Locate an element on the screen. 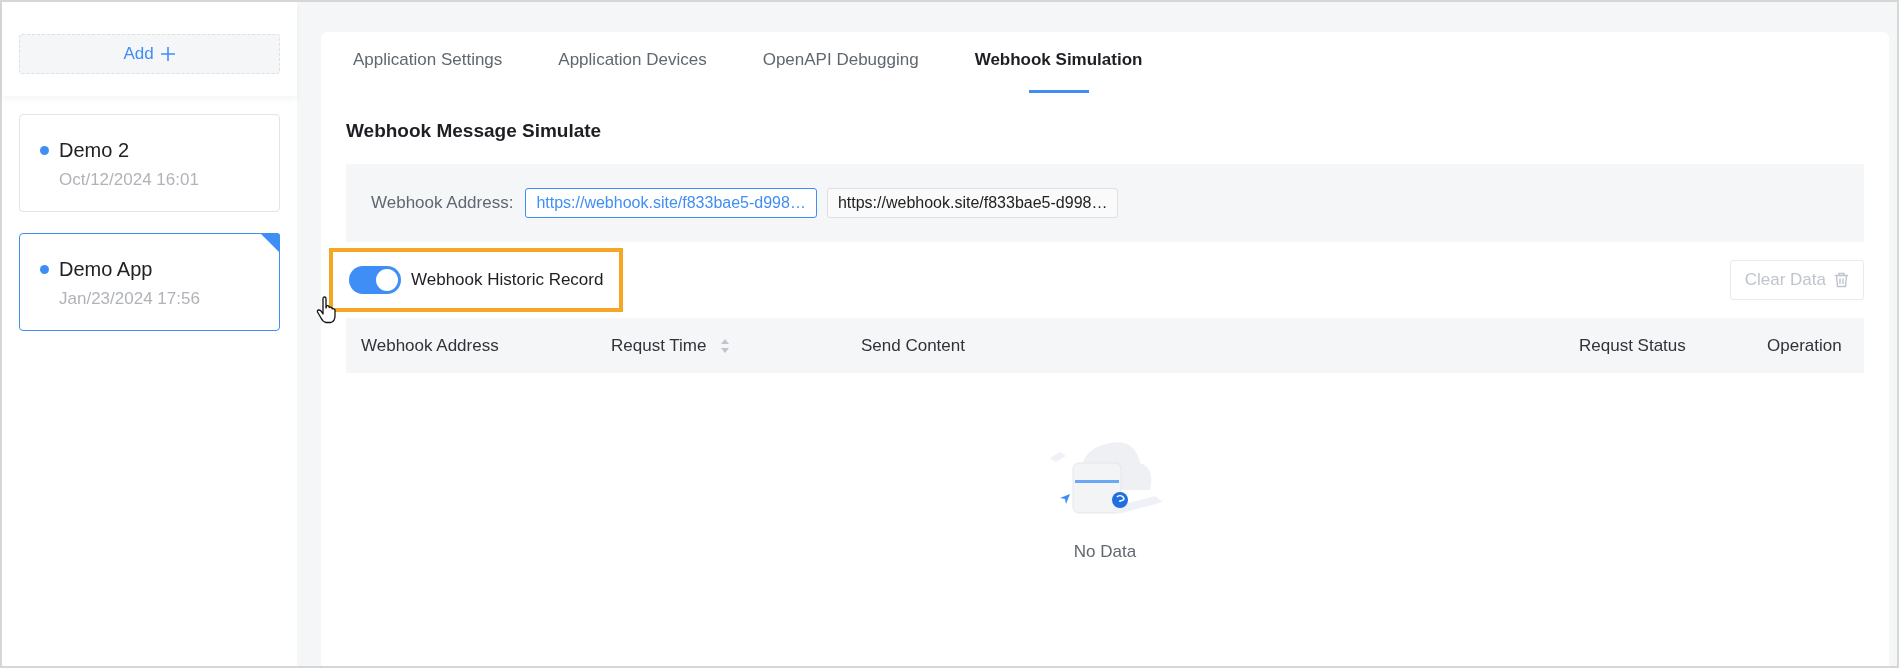 Image resolution: width=1899 pixels, height=668 pixels. column-header: Requst Status is located at coordinates (1632, 345).